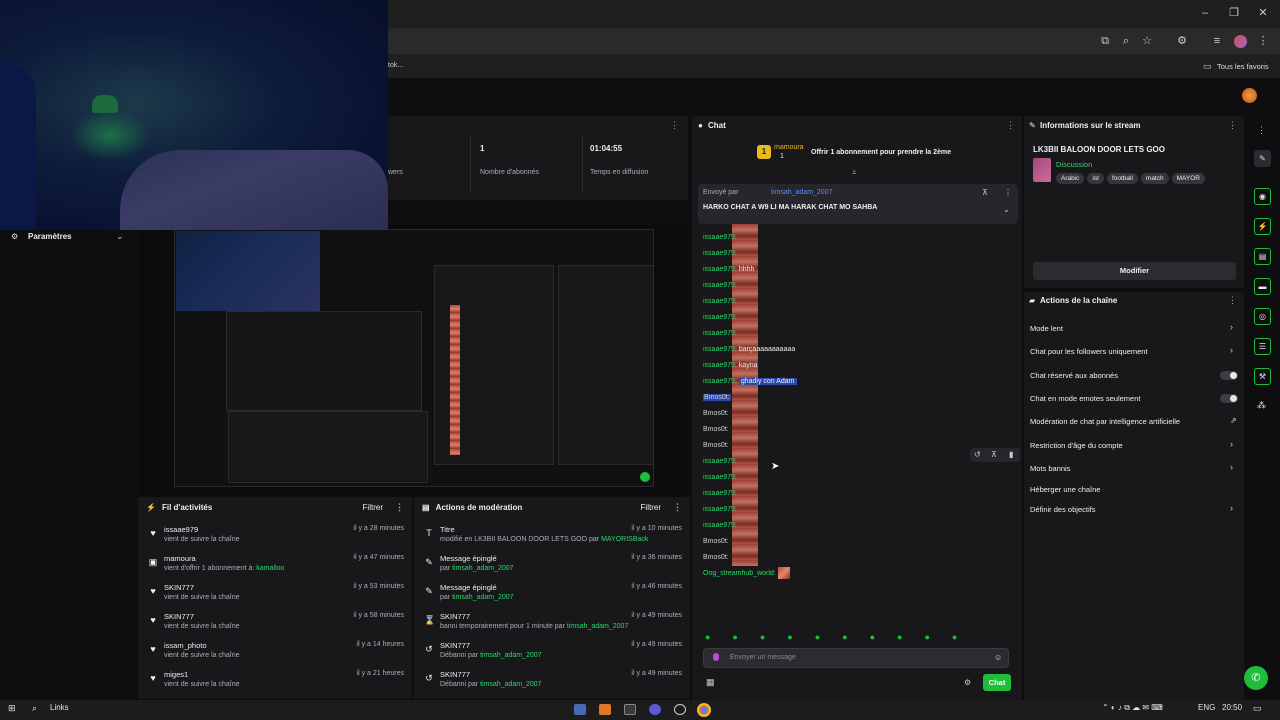 This screenshot has width=1280, height=720. What do you see at coordinates (1217, 41) in the screenshot?
I see `tab-search-icon: ≡` at bounding box center [1217, 41].